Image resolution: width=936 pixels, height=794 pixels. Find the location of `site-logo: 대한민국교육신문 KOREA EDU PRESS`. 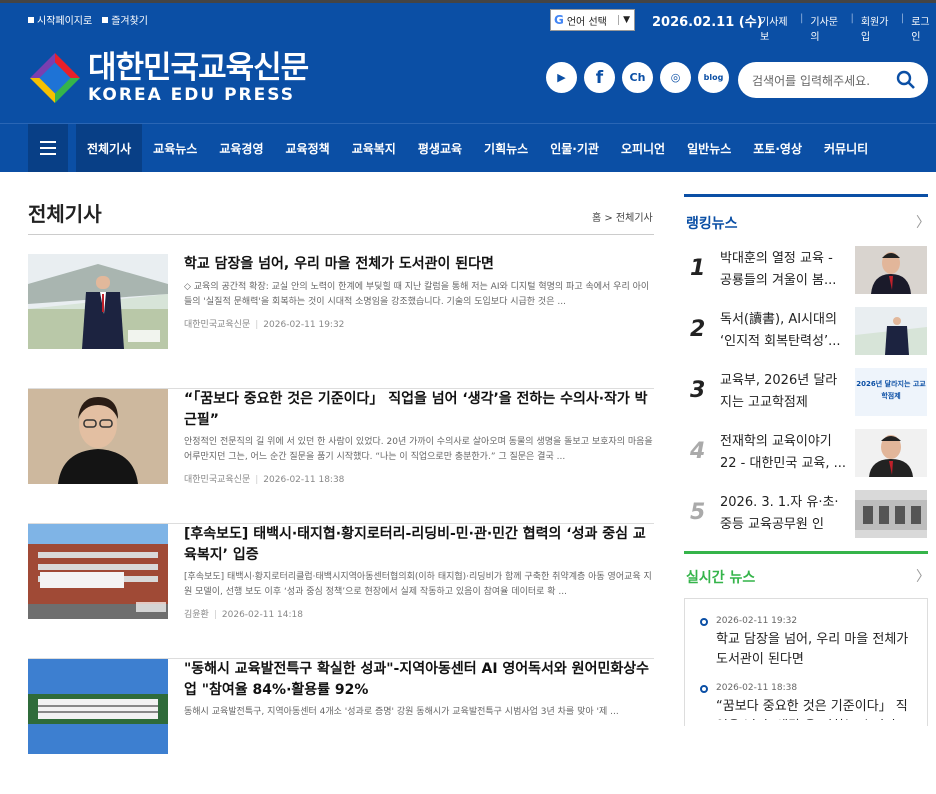

site-logo: 대한민국교육신문 KOREA EDU PRESS is located at coordinates (167, 78).